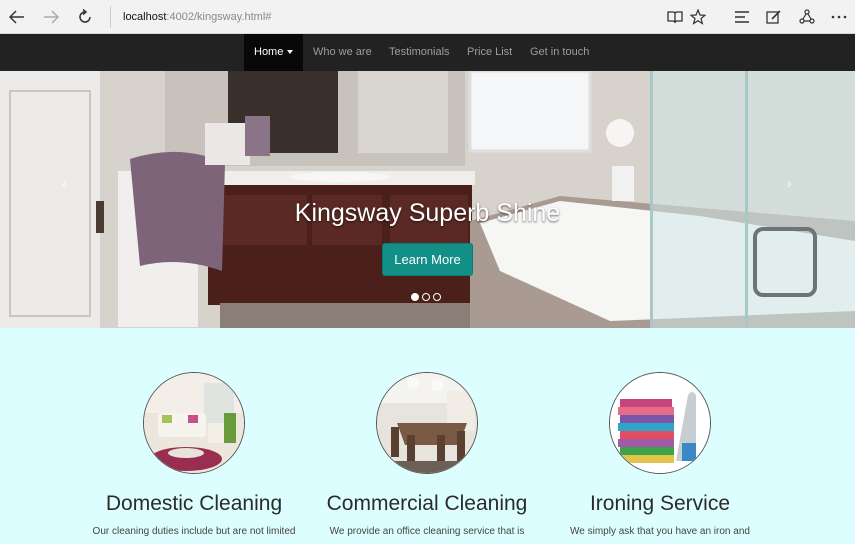  Describe the element at coordinates (427, 17) in the screenshot. I see `browser-toolbar: localhost:4002/kingsway.html#` at that location.